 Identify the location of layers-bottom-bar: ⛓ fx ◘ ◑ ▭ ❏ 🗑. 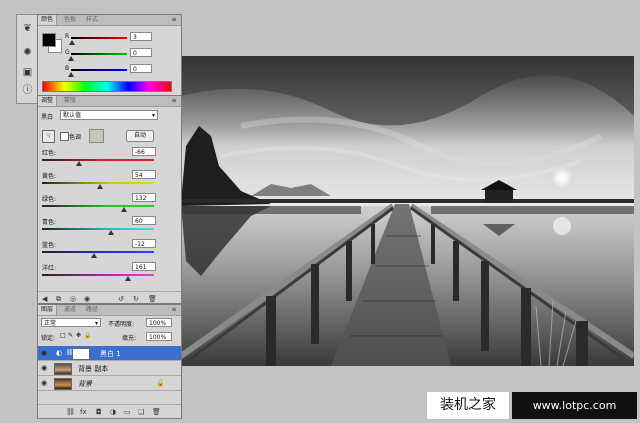
(109, 411).